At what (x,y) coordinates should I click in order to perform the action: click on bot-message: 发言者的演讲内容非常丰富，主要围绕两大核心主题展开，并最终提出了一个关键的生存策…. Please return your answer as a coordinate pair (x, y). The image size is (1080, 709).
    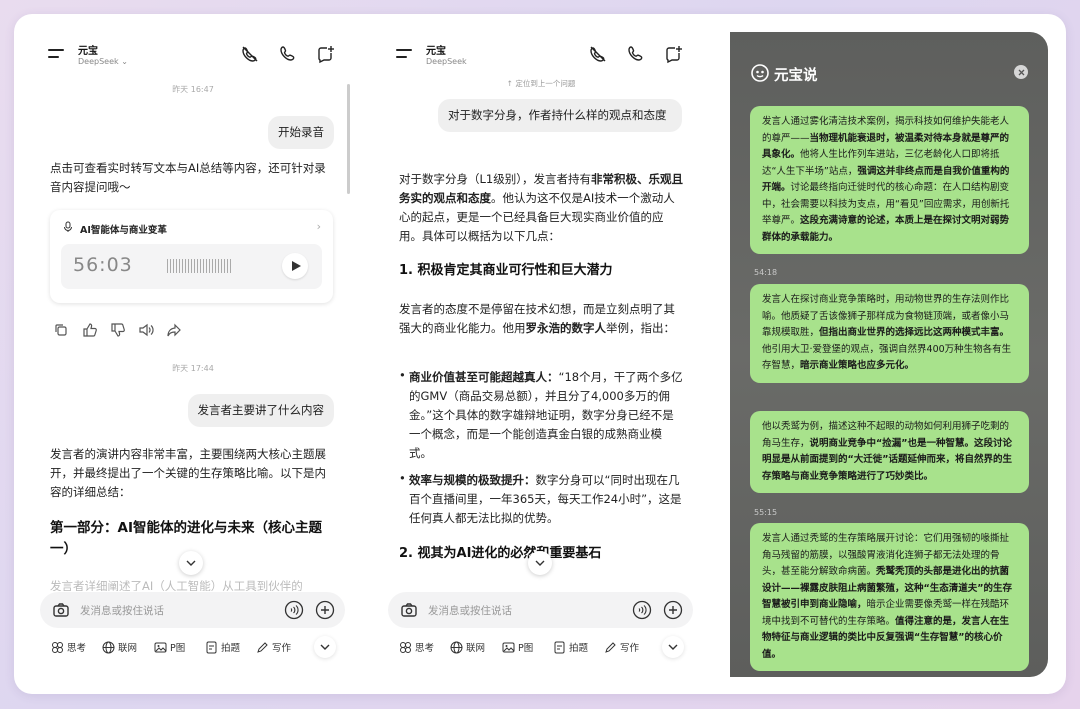
    Looking at the image, I should click on (188, 473).